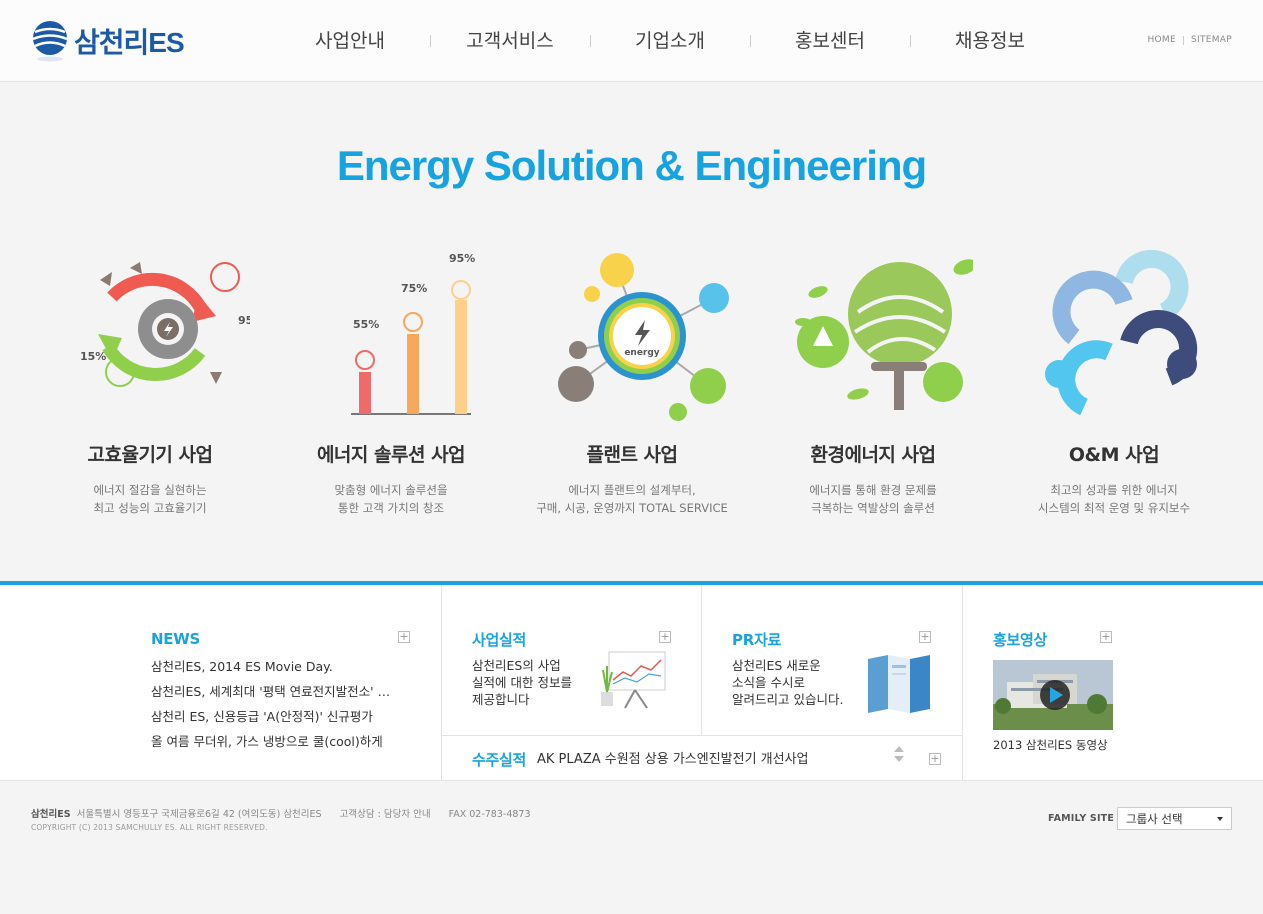 This screenshot has height=914, width=1263. I want to click on chevron-down-icon, so click(1220, 819).